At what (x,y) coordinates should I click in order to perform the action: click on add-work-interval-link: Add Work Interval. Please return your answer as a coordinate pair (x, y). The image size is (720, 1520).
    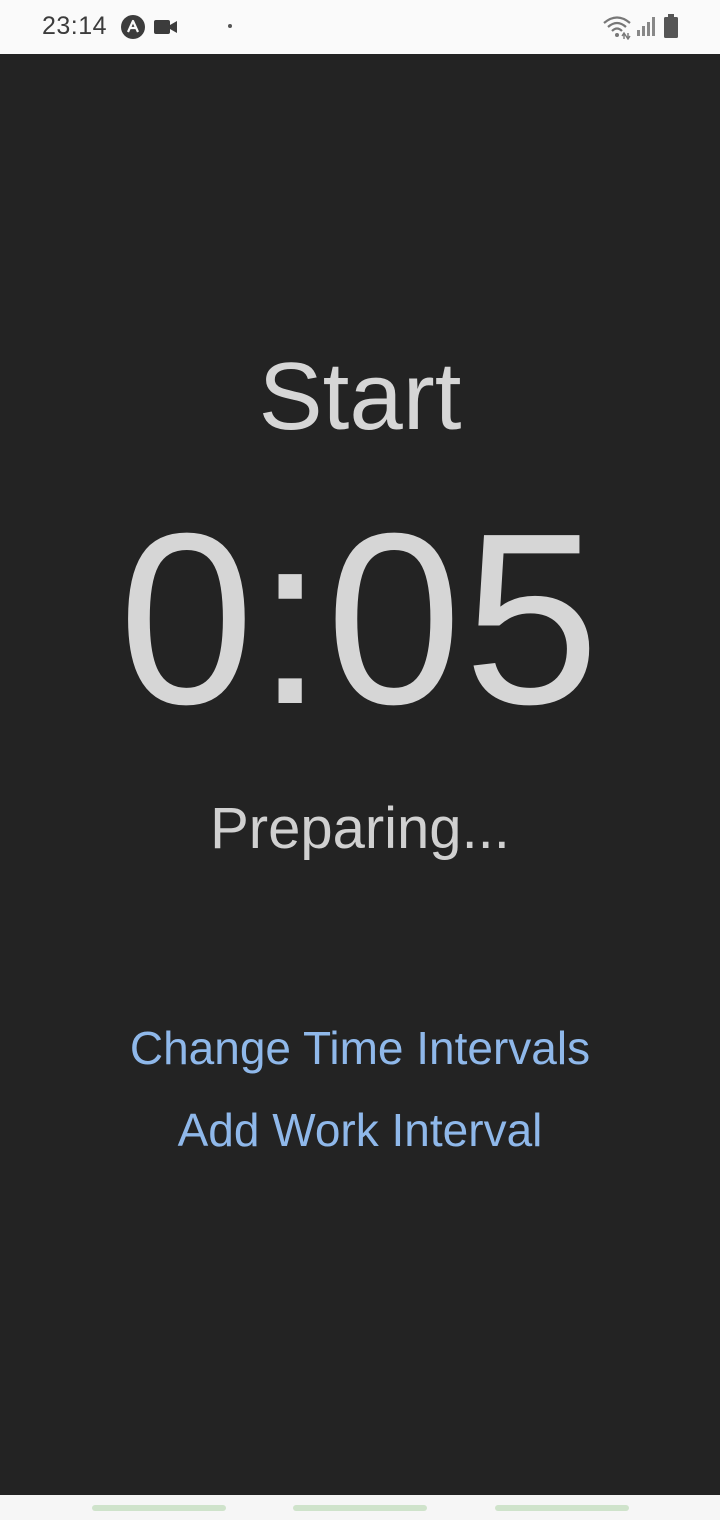
    Looking at the image, I should click on (360, 1130).